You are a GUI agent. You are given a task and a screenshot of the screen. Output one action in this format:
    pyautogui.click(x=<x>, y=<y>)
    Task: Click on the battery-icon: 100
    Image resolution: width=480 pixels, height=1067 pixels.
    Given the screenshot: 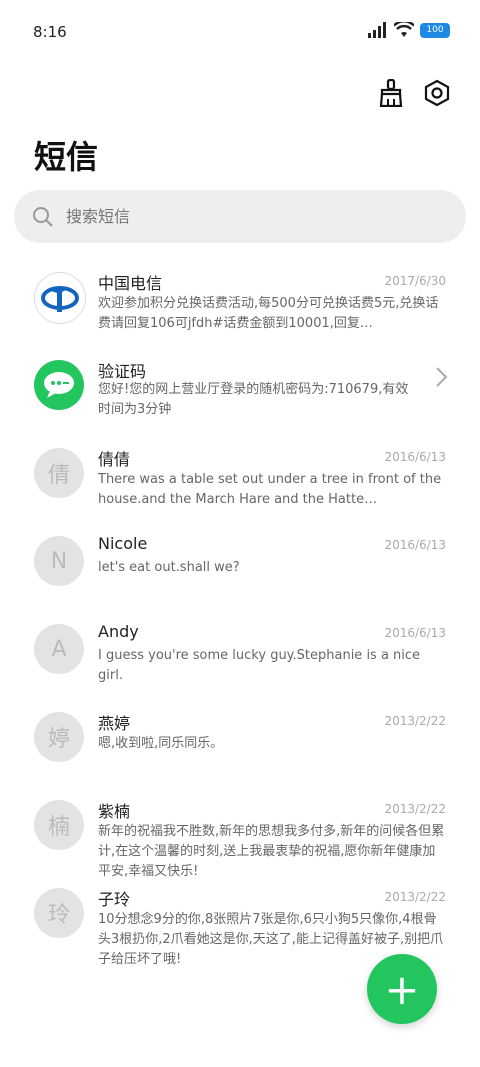 What is the action you would take?
    pyautogui.click(x=435, y=30)
    